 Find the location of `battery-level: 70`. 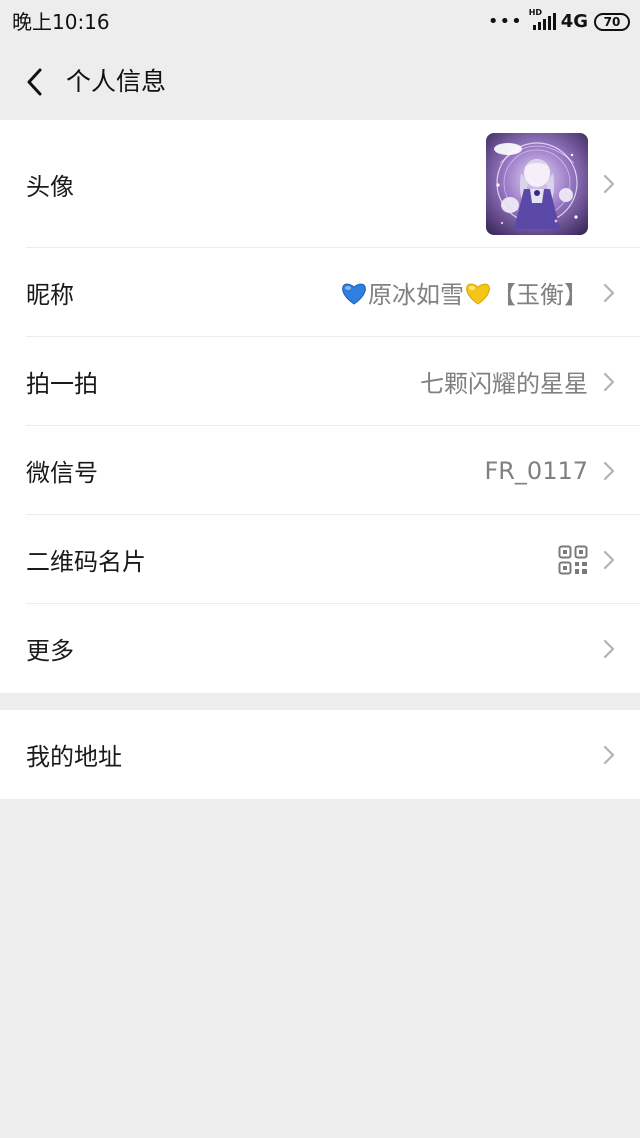

battery-level: 70 is located at coordinates (612, 22).